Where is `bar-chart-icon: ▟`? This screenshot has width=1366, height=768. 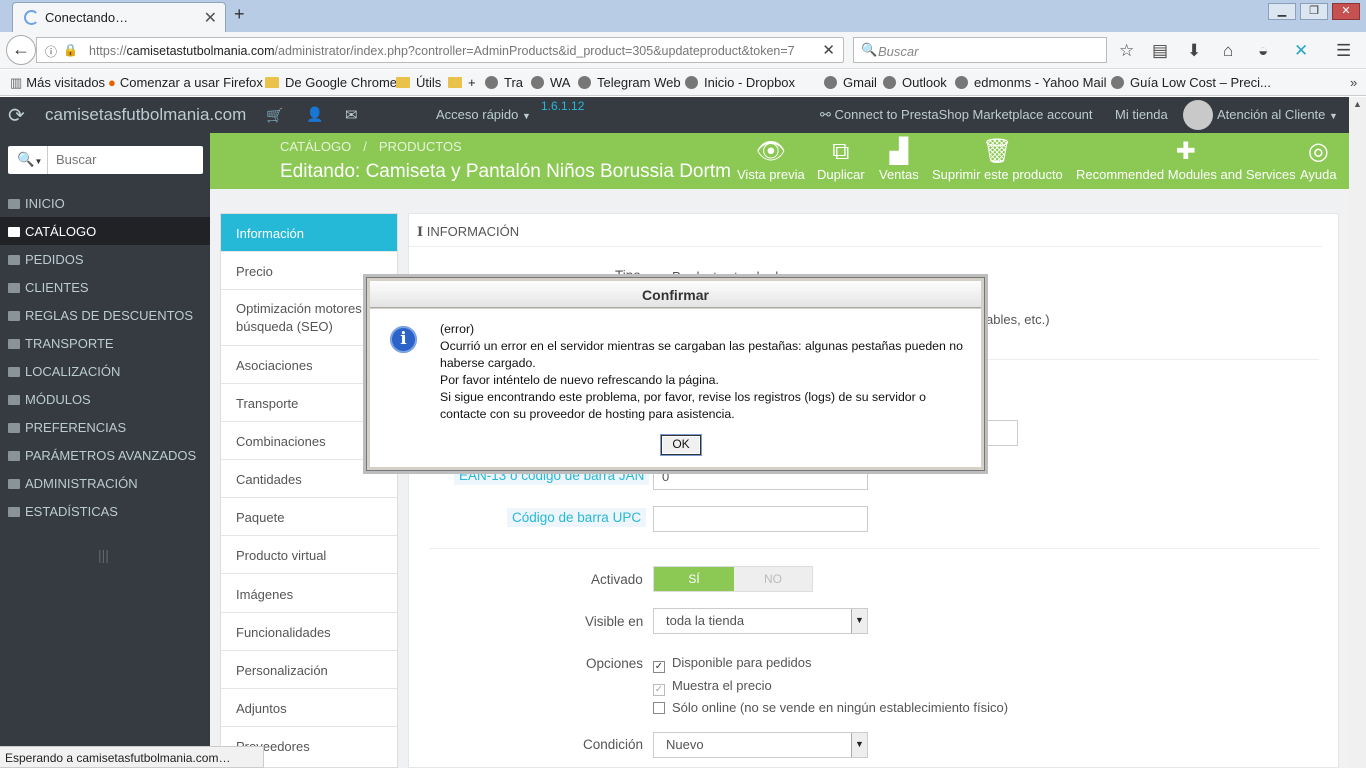
bar-chart-icon: ▟ is located at coordinates (899, 151).